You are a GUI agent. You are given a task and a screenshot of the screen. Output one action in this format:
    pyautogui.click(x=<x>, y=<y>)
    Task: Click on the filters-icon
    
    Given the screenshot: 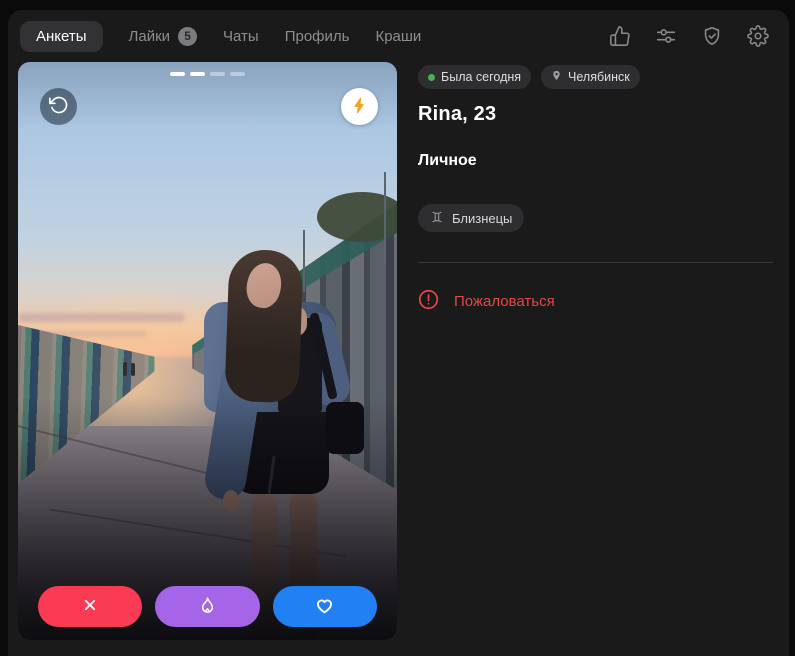 What is the action you would take?
    pyautogui.click(x=666, y=36)
    